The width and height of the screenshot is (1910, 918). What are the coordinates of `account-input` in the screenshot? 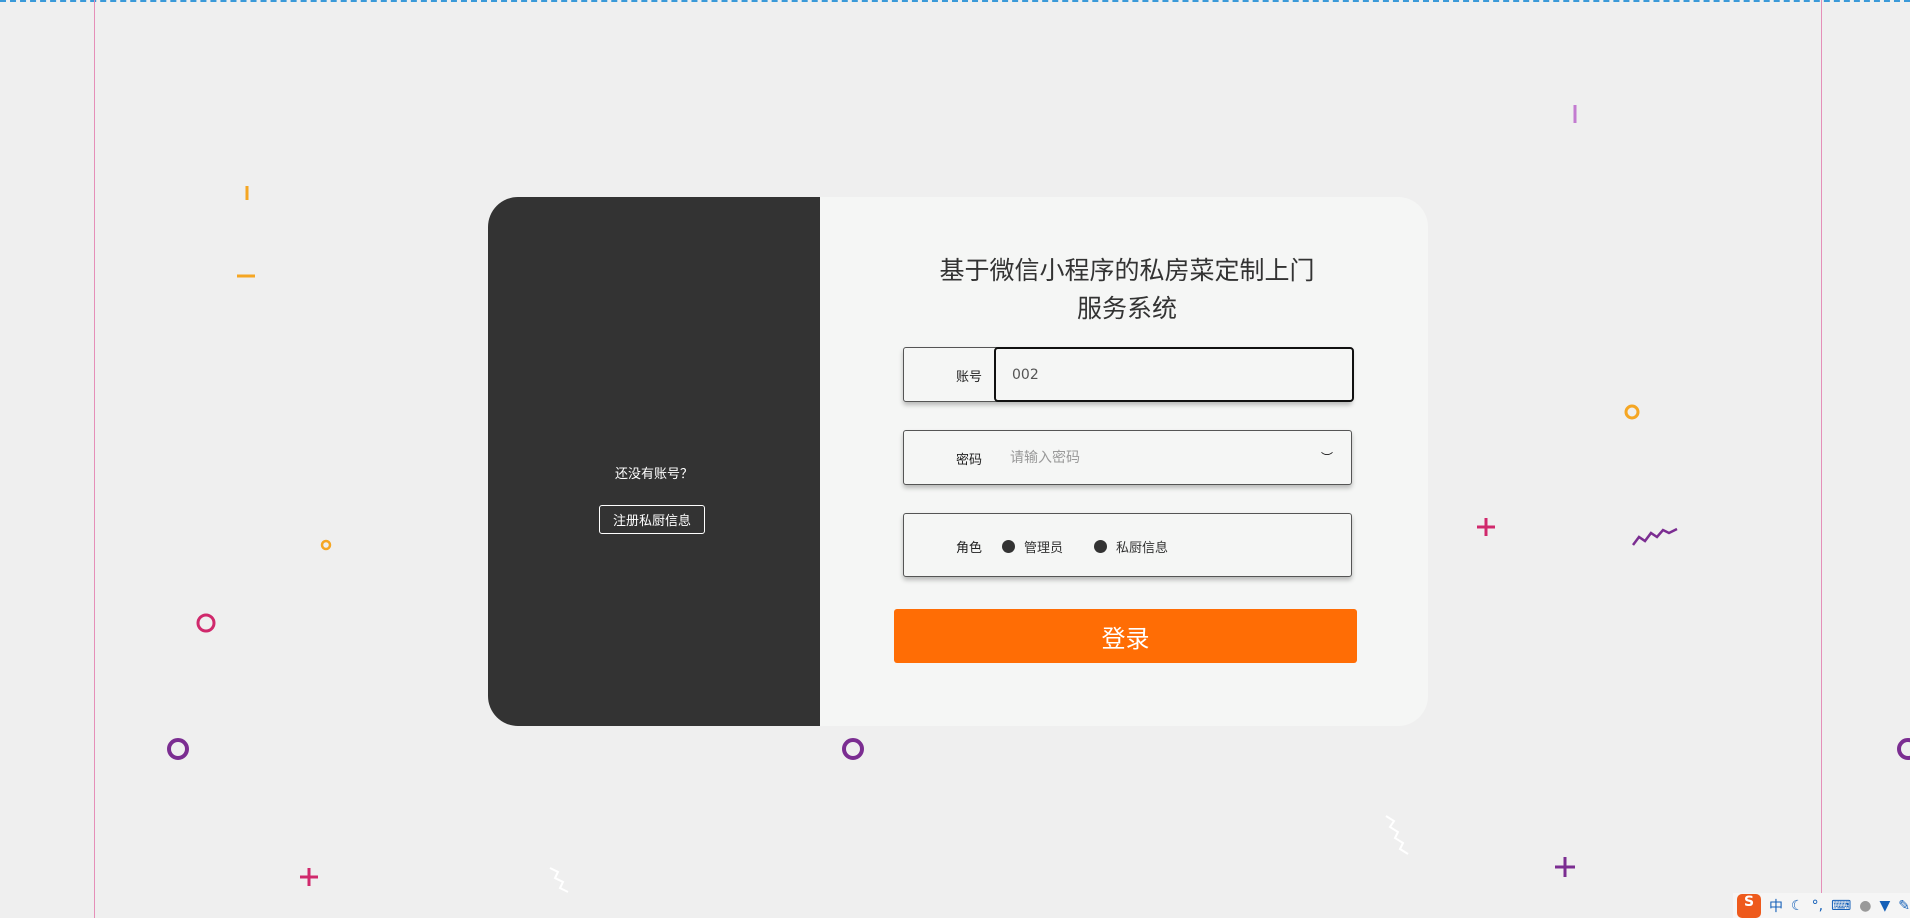 It's located at (1174, 374).